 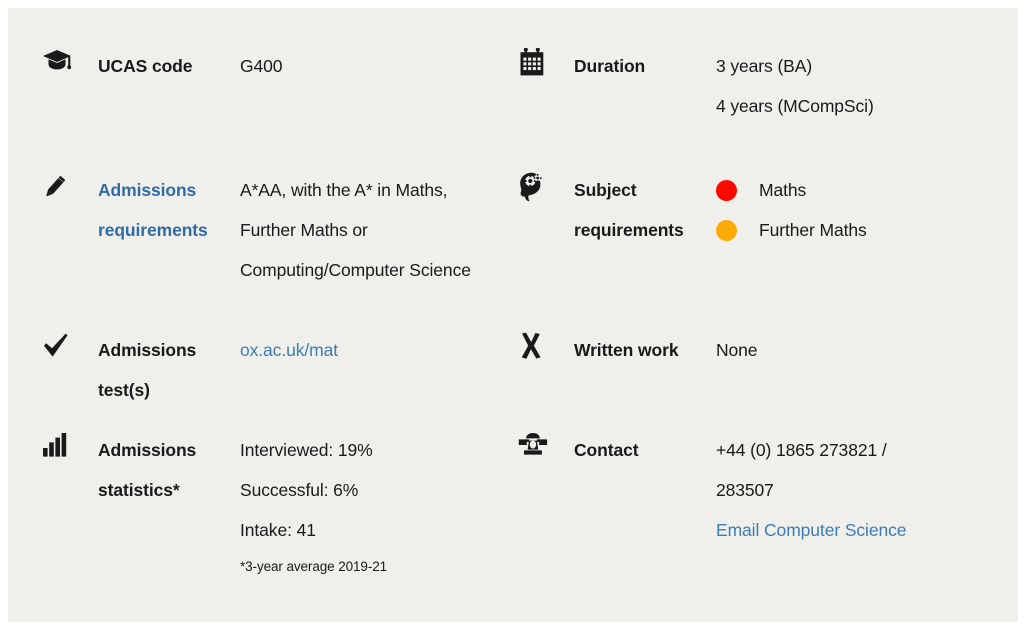 What do you see at coordinates (546, 61) in the screenshot?
I see `calendar-icon` at bounding box center [546, 61].